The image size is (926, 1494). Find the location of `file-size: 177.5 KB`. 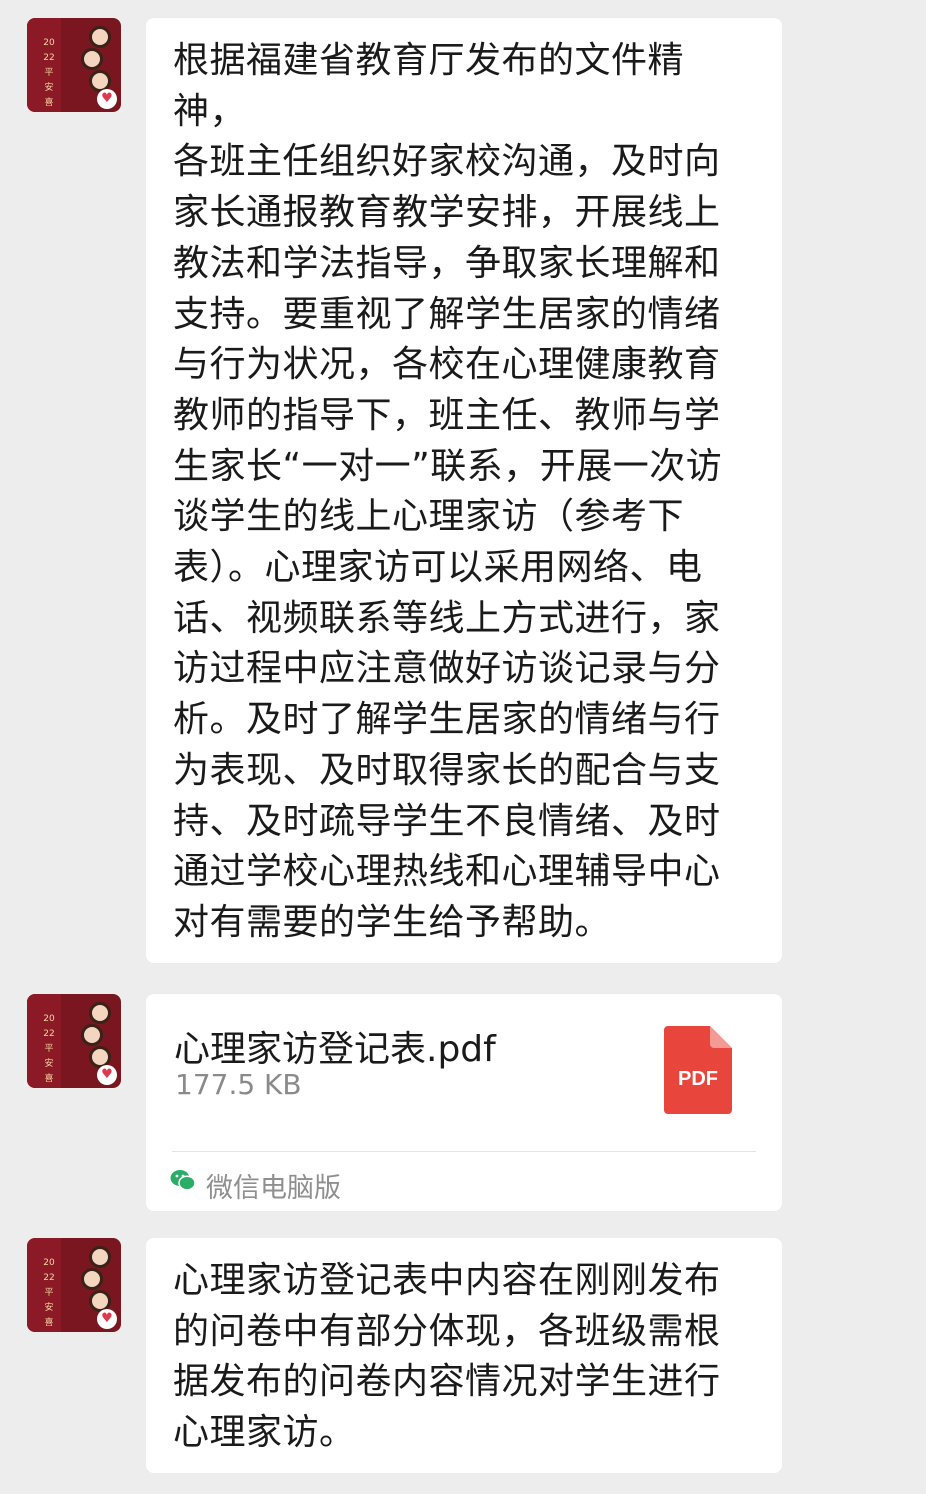

file-size: 177.5 KB is located at coordinates (238, 1084).